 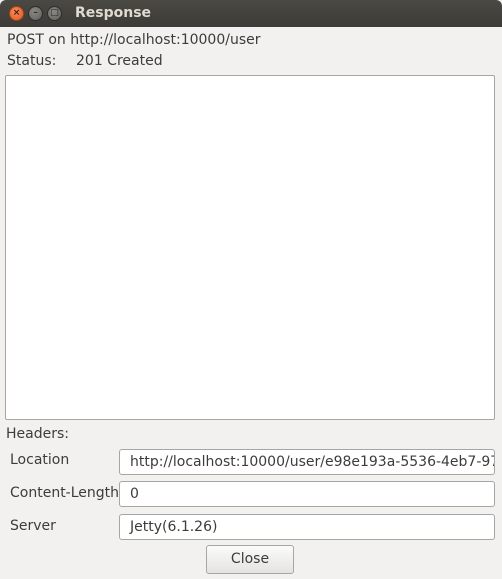 What do you see at coordinates (65, 493) in the screenshot?
I see `header-name-content-length: Content-Length` at bounding box center [65, 493].